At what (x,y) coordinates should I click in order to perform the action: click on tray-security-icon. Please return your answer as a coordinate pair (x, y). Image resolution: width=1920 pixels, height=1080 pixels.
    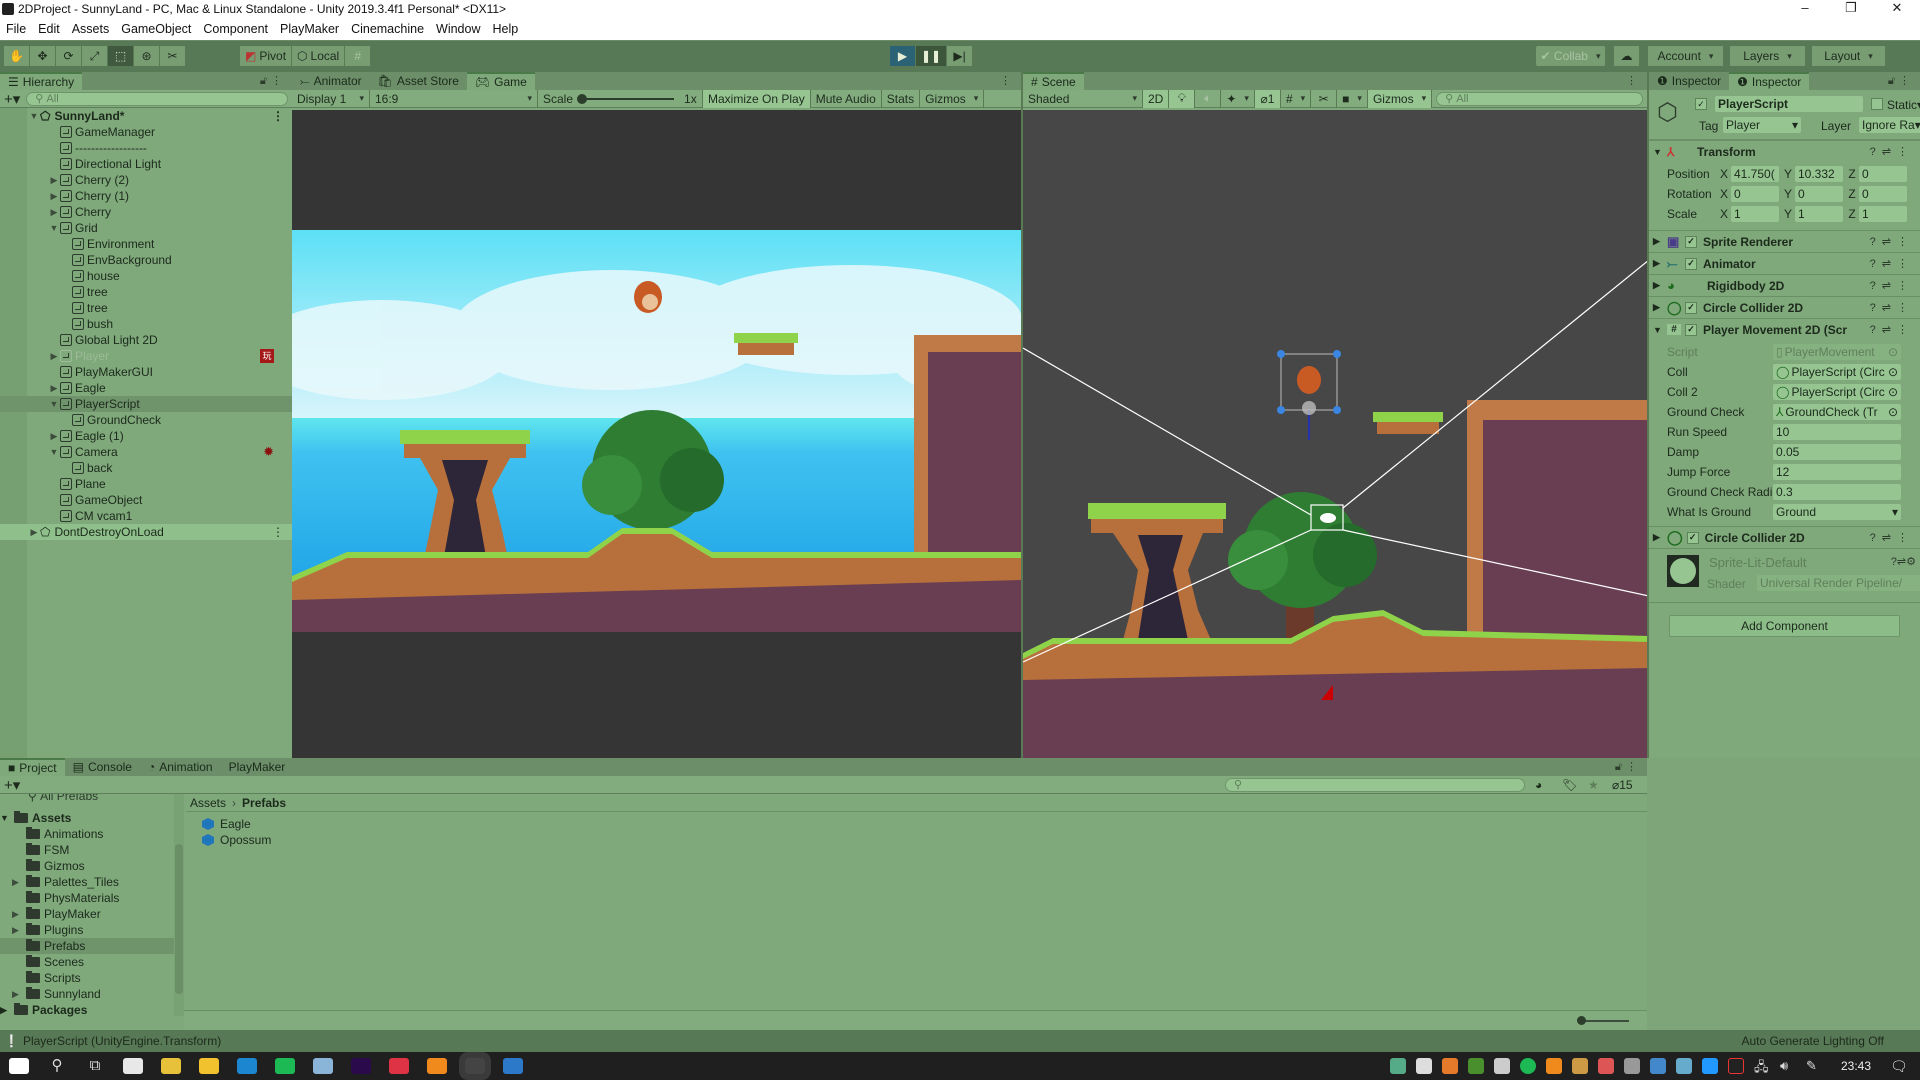
    Looking at the image, I should click on (1423, 1066).